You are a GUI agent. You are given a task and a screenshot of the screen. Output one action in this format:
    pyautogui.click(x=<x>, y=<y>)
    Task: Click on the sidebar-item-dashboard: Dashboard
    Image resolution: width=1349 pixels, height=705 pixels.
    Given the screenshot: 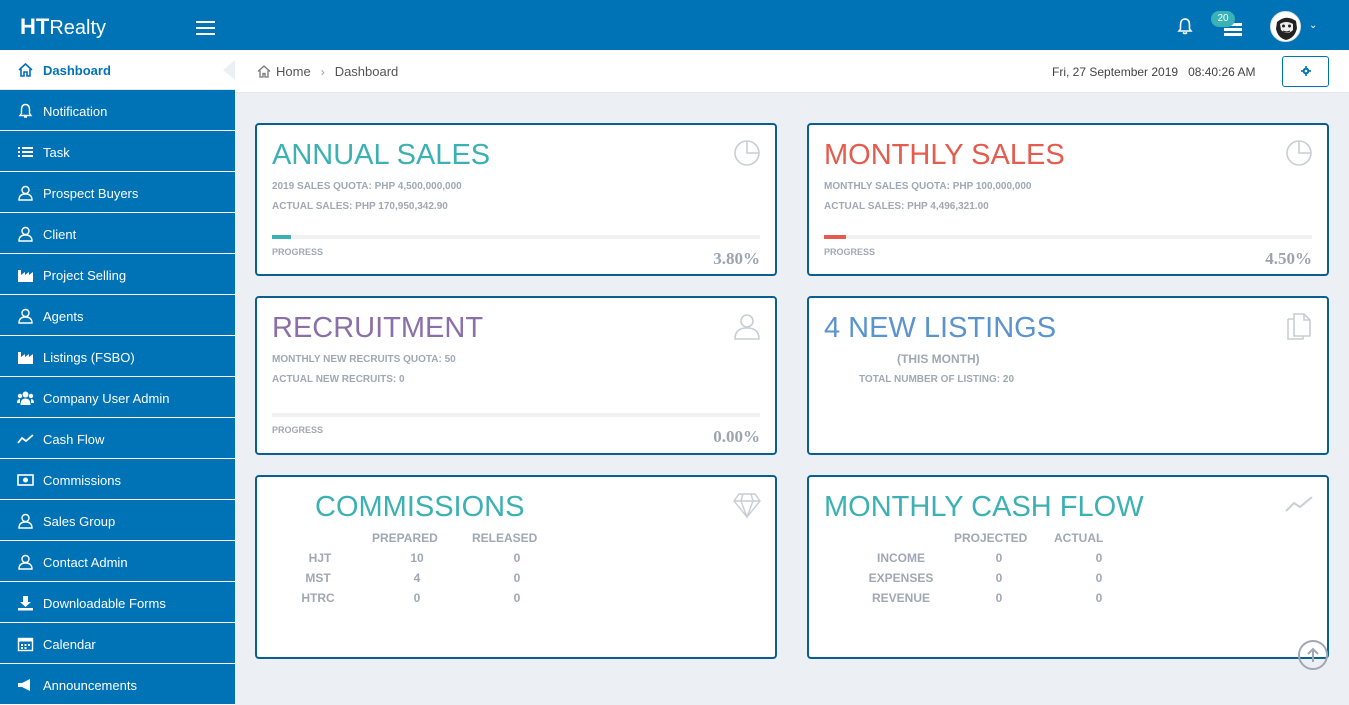 What is the action you would take?
    pyautogui.click(x=117, y=70)
    